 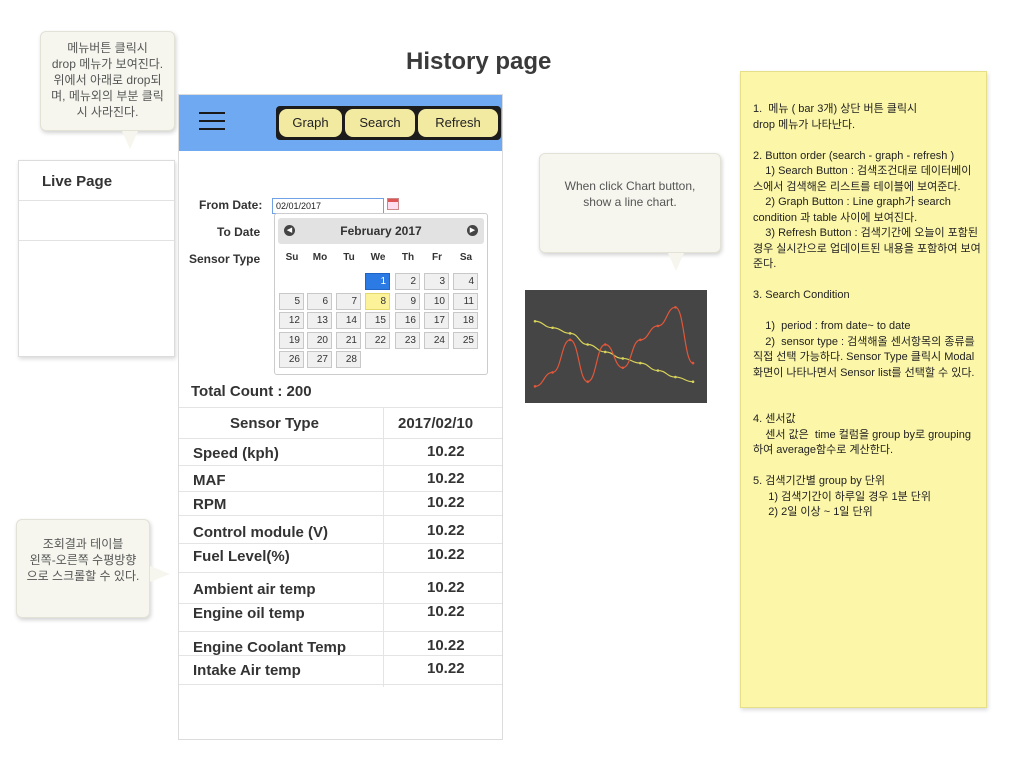 I want to click on calendar-day: 28, so click(x=348, y=359).